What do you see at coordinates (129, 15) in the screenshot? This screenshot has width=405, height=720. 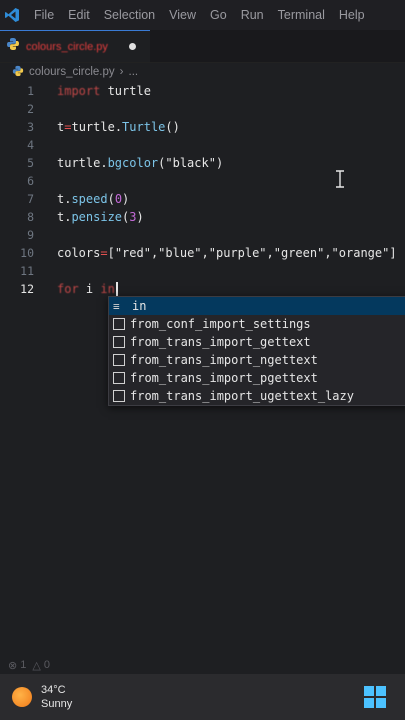 I see `menu-selection: Selection` at bounding box center [129, 15].